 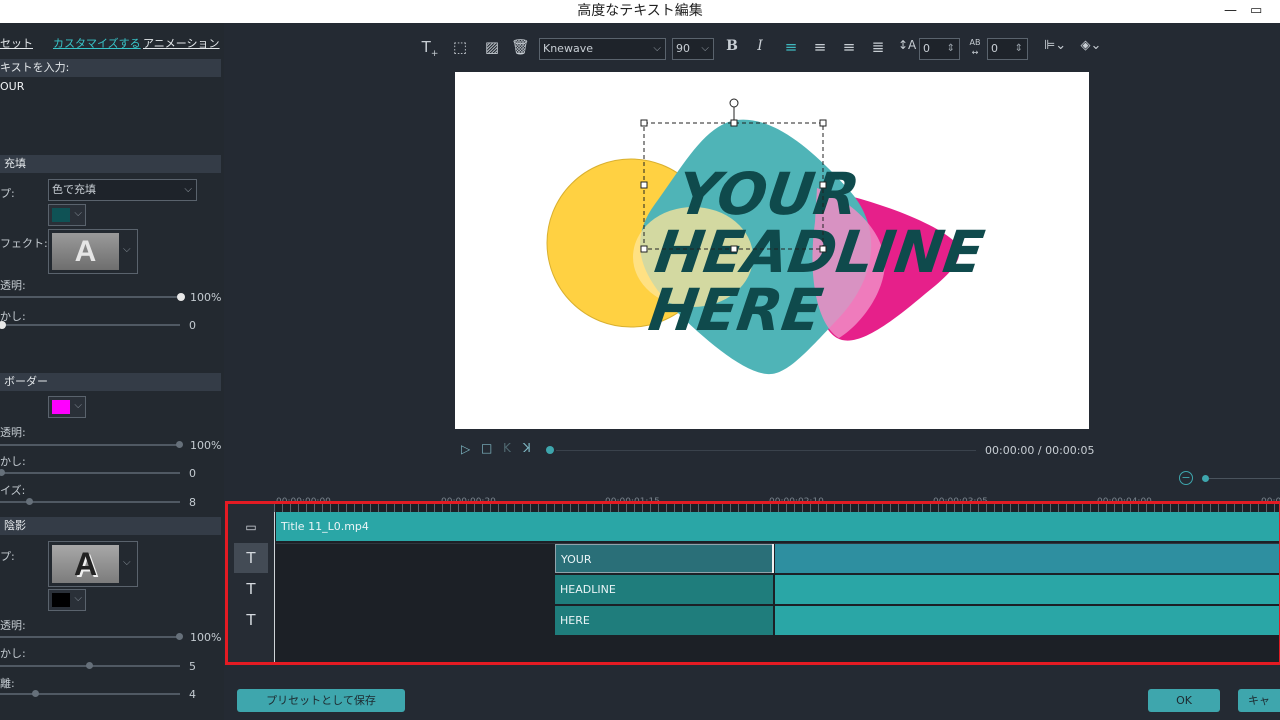 What do you see at coordinates (460, 49) in the screenshot?
I see `add-shape-icon: ⬚` at bounding box center [460, 49].